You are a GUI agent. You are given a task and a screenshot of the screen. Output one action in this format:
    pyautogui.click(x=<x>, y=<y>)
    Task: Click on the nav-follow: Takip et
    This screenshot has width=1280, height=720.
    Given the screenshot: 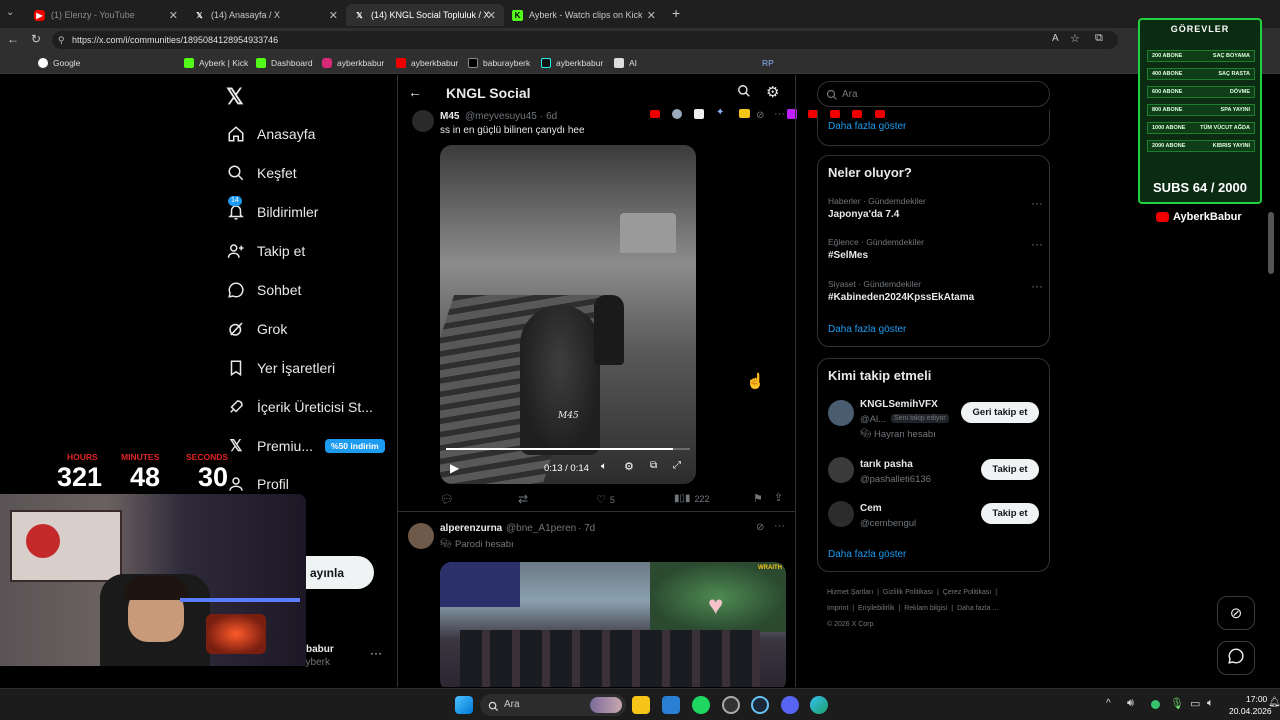 What is the action you would take?
    pyautogui.click(x=265, y=251)
    